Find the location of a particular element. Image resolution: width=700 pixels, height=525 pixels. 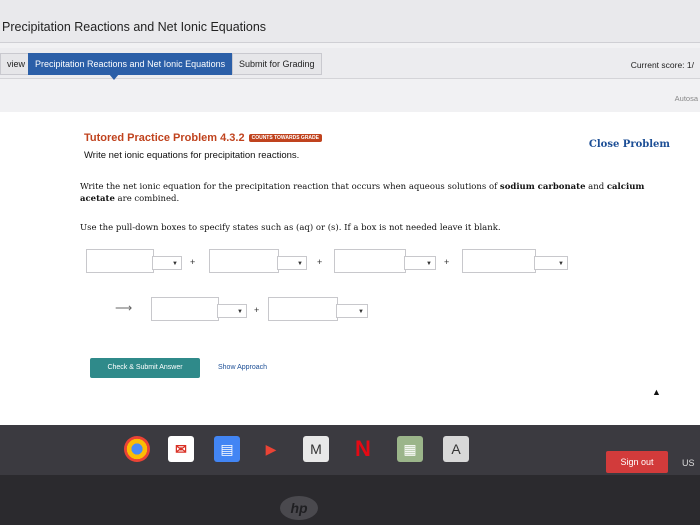

state-dropdown-3: ▼ is located at coordinates (420, 263).